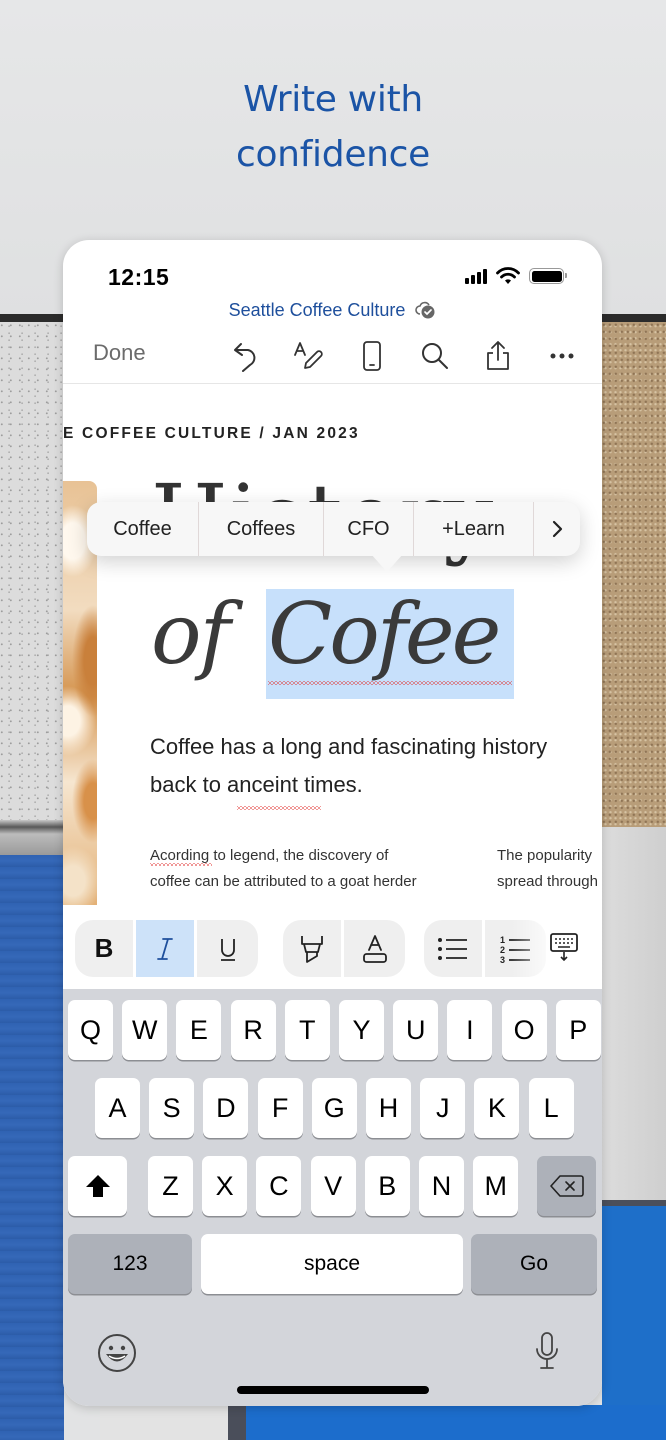 The image size is (666, 1440). What do you see at coordinates (384, 634) in the screenshot?
I see `selected-misspelled-word: Cofee` at bounding box center [384, 634].